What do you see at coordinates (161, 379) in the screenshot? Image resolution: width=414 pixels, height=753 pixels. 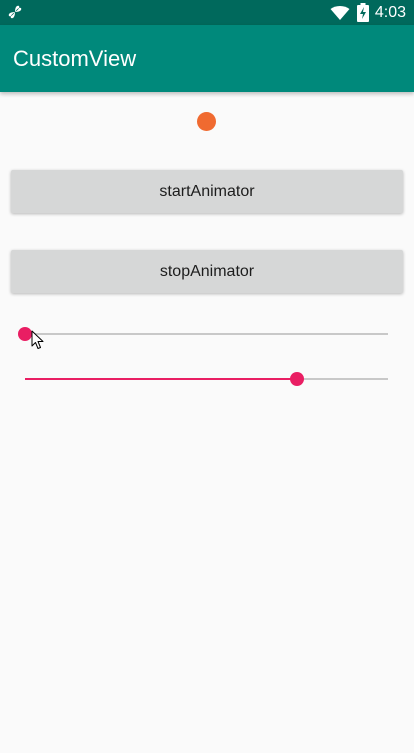 I see `seekbar-progress` at bounding box center [161, 379].